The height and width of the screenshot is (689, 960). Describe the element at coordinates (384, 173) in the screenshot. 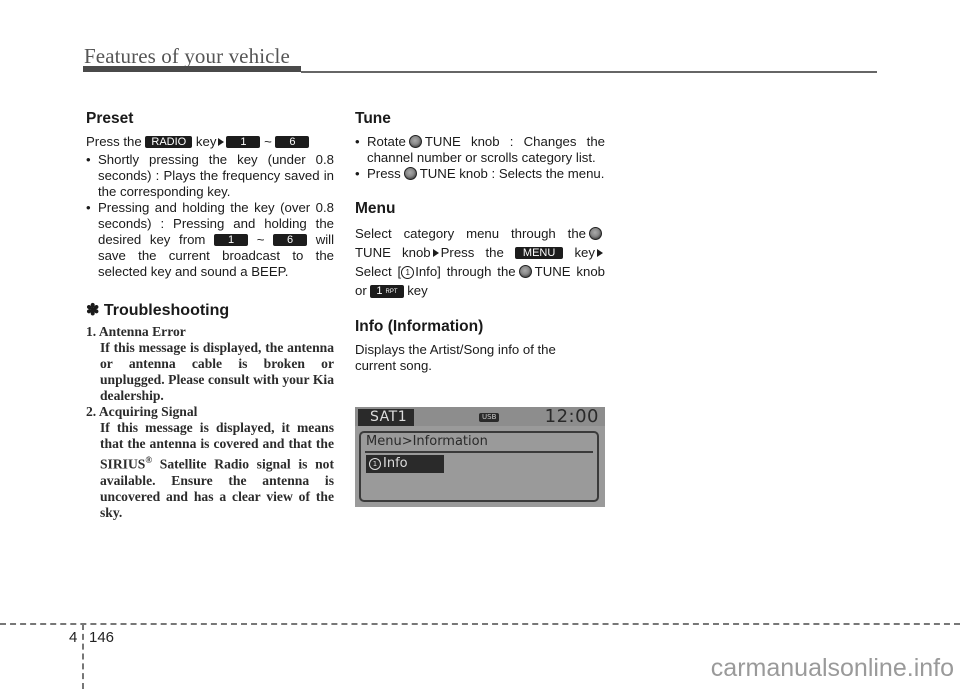

I see `text: Press` at that location.